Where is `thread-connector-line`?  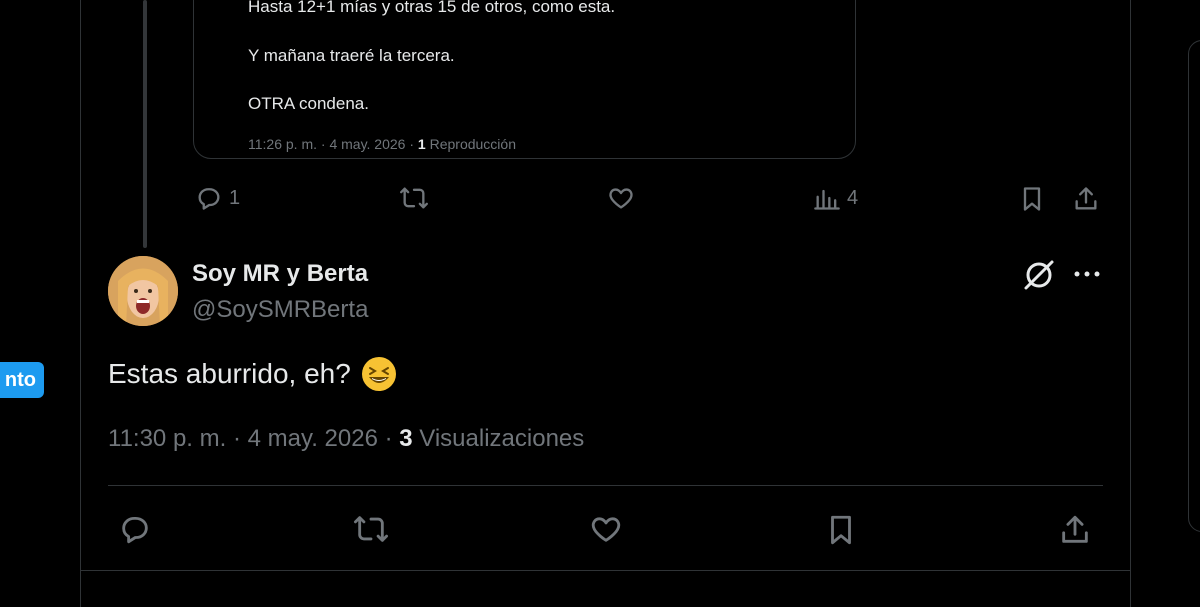 thread-connector-line is located at coordinates (145, 124).